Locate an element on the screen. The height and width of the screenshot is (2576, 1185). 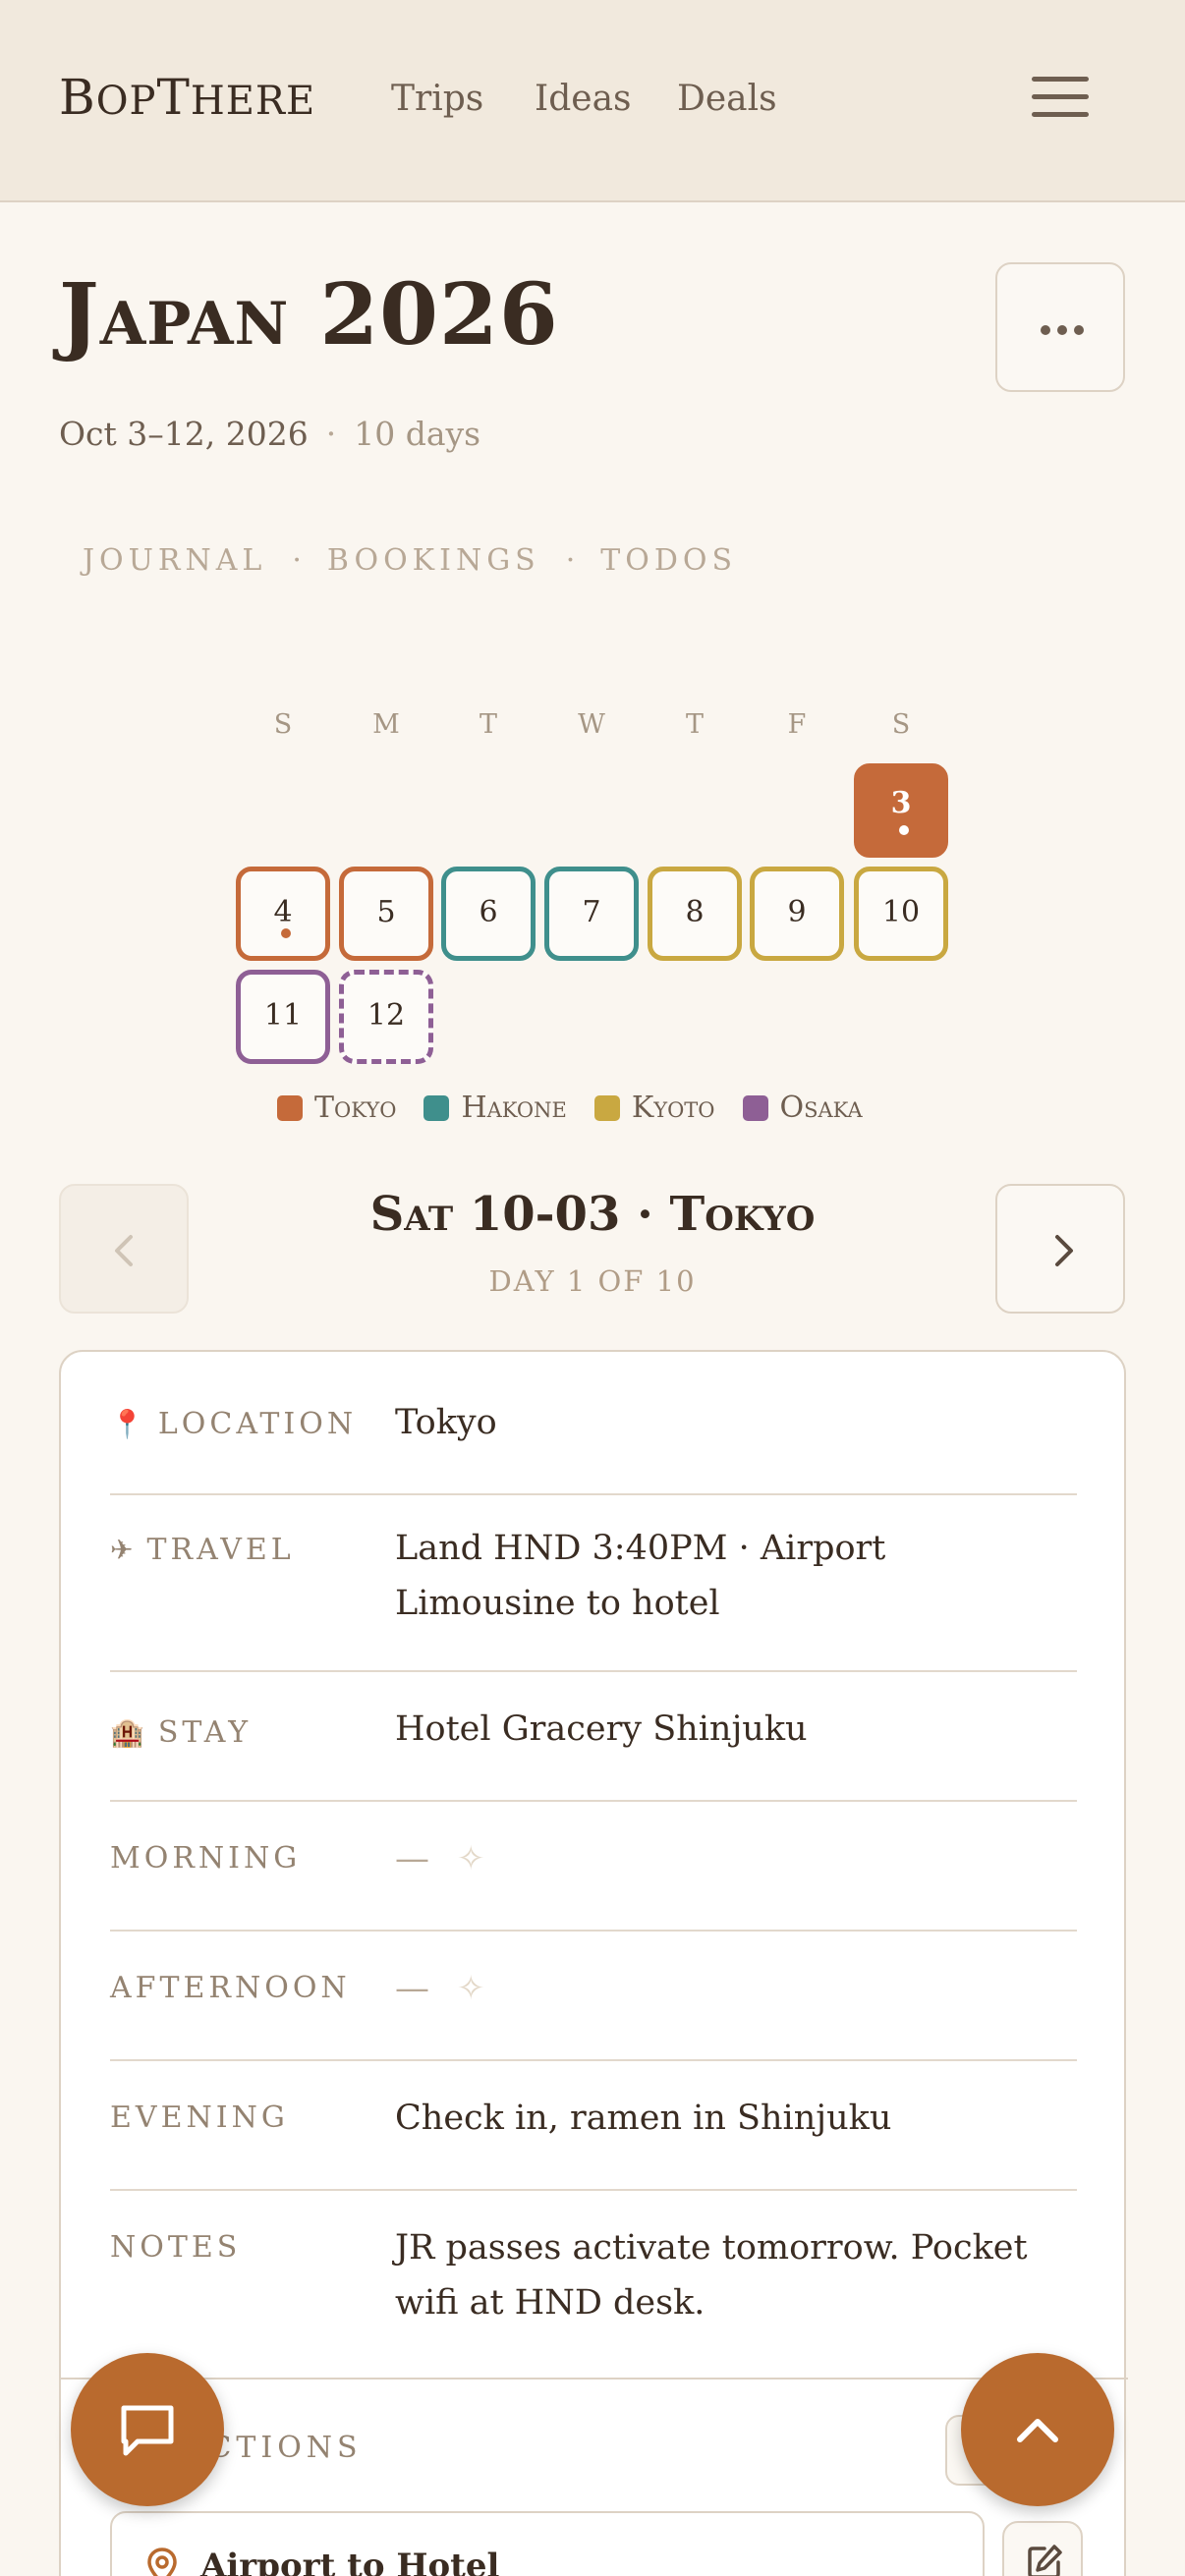
weekday-label: F is located at coordinates (797, 724).